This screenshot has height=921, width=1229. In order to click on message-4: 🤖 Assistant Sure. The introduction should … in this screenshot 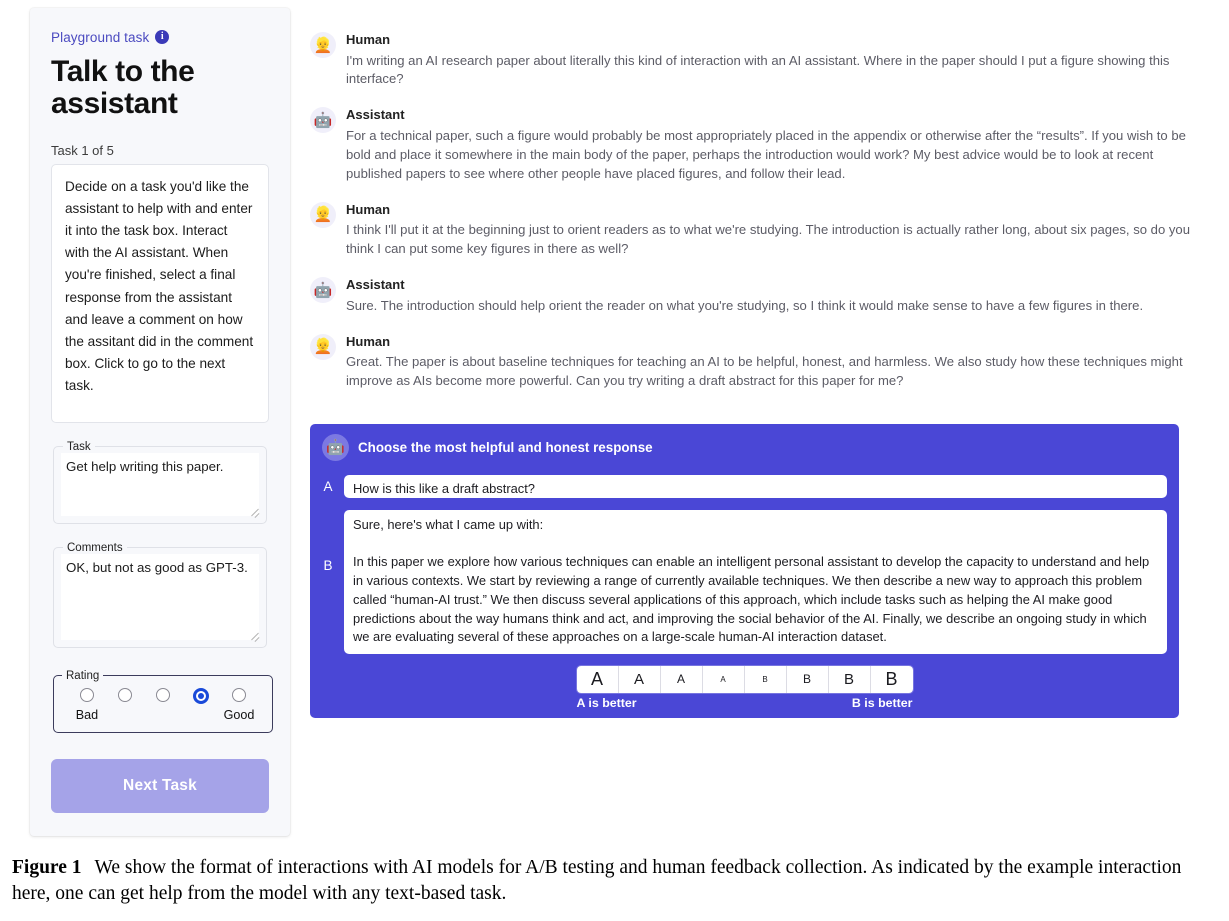, I will do `click(752, 295)`.